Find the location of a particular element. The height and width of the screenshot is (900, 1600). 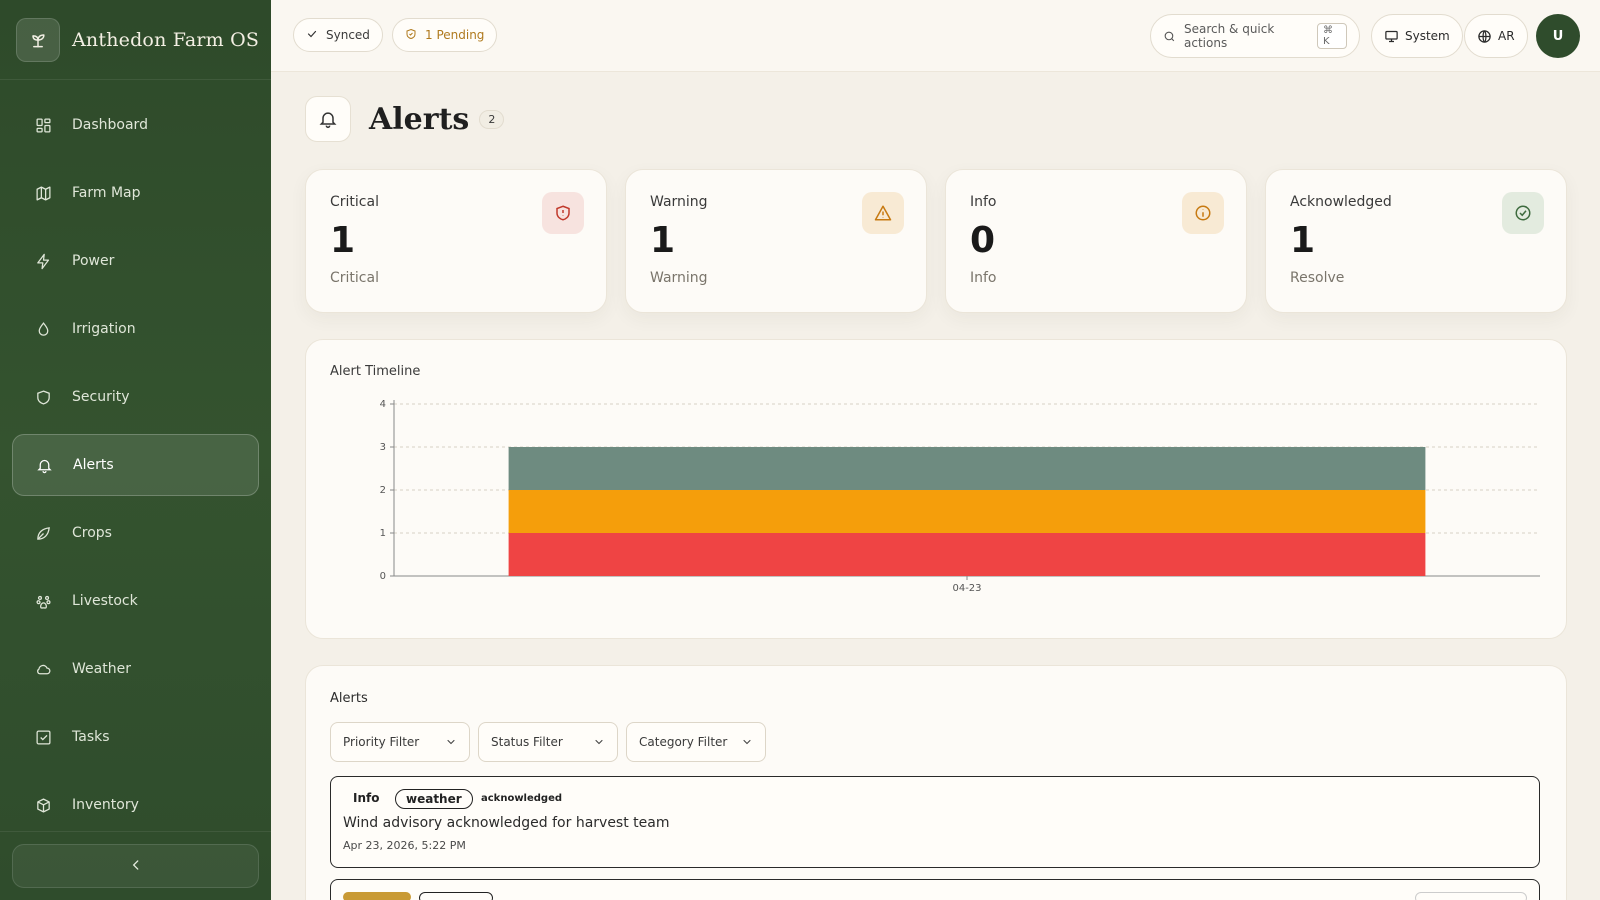

priority-tag: Info is located at coordinates (366, 798).